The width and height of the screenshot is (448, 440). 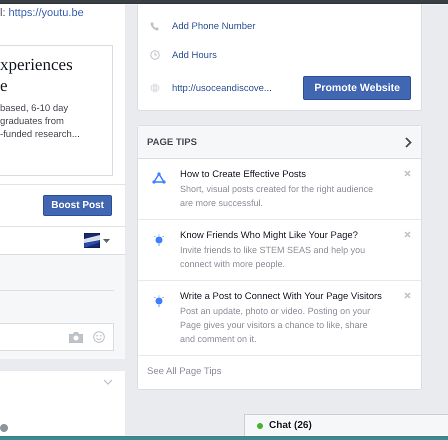 I want to click on preview-description: graduates from, so click(x=32, y=121).